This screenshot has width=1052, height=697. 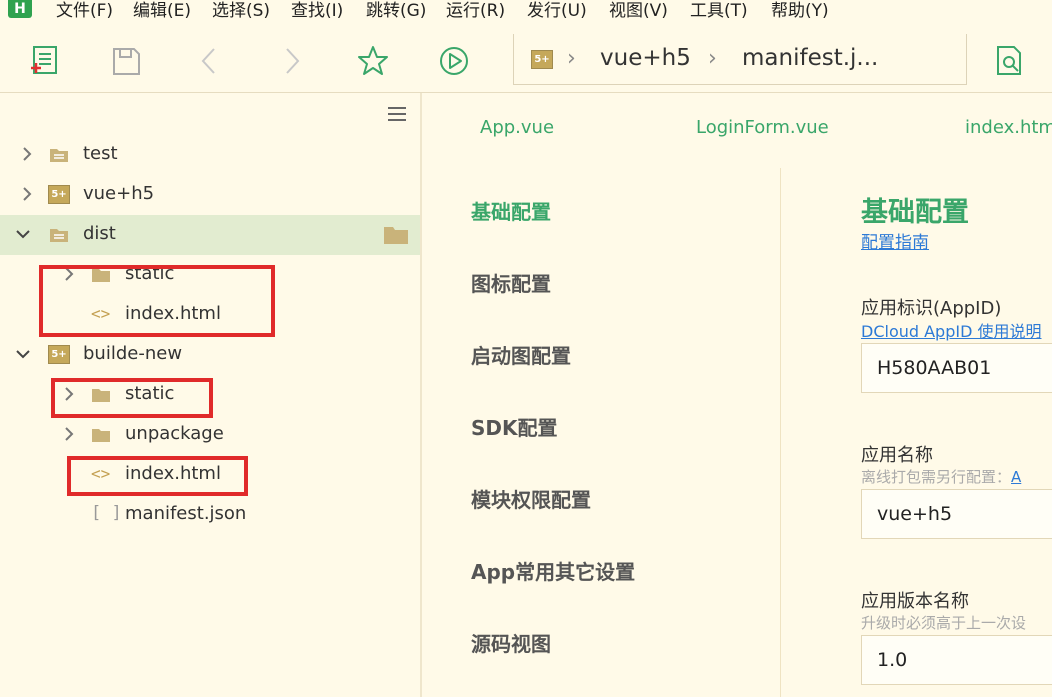 I want to click on menu-file: 文件(F), so click(x=84, y=10).